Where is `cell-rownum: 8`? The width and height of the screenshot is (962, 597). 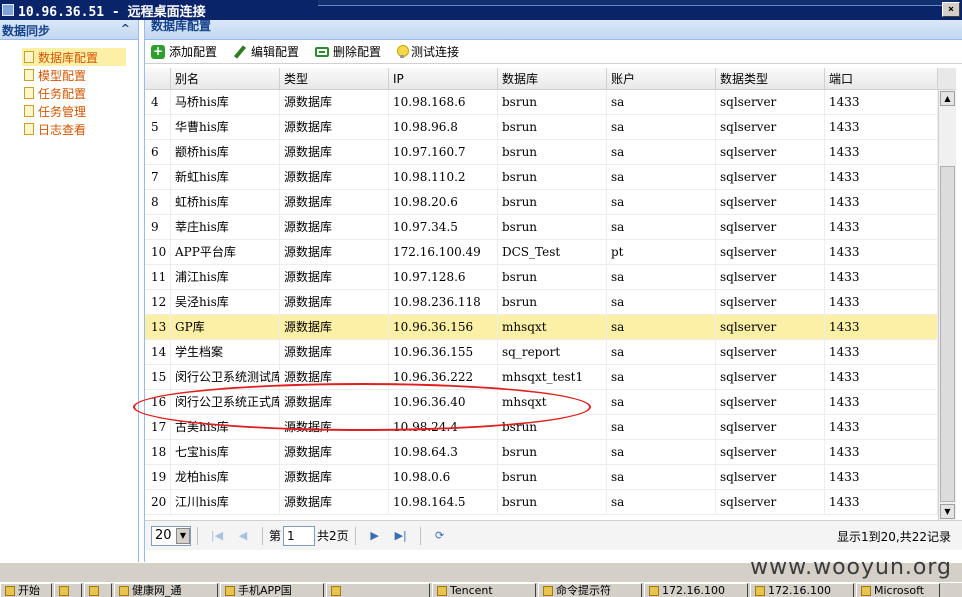 cell-rownum: 8 is located at coordinates (158, 202).